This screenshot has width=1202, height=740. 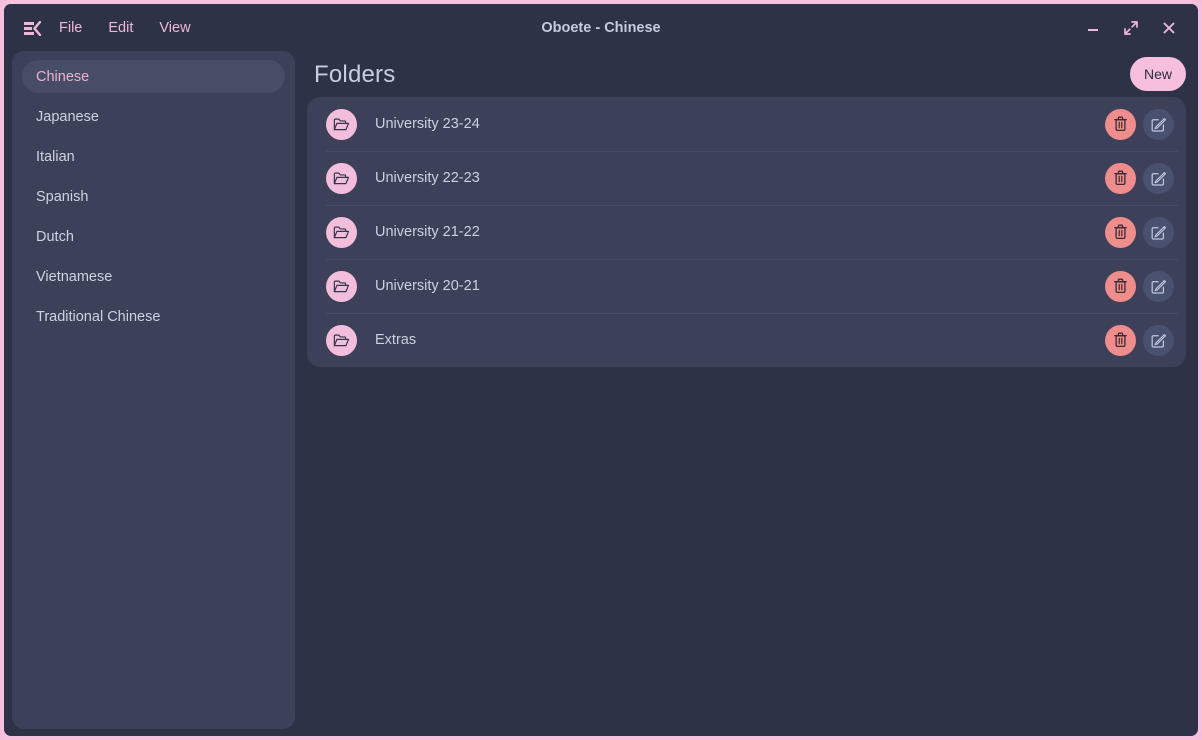 I want to click on close-button, so click(x=1169, y=28).